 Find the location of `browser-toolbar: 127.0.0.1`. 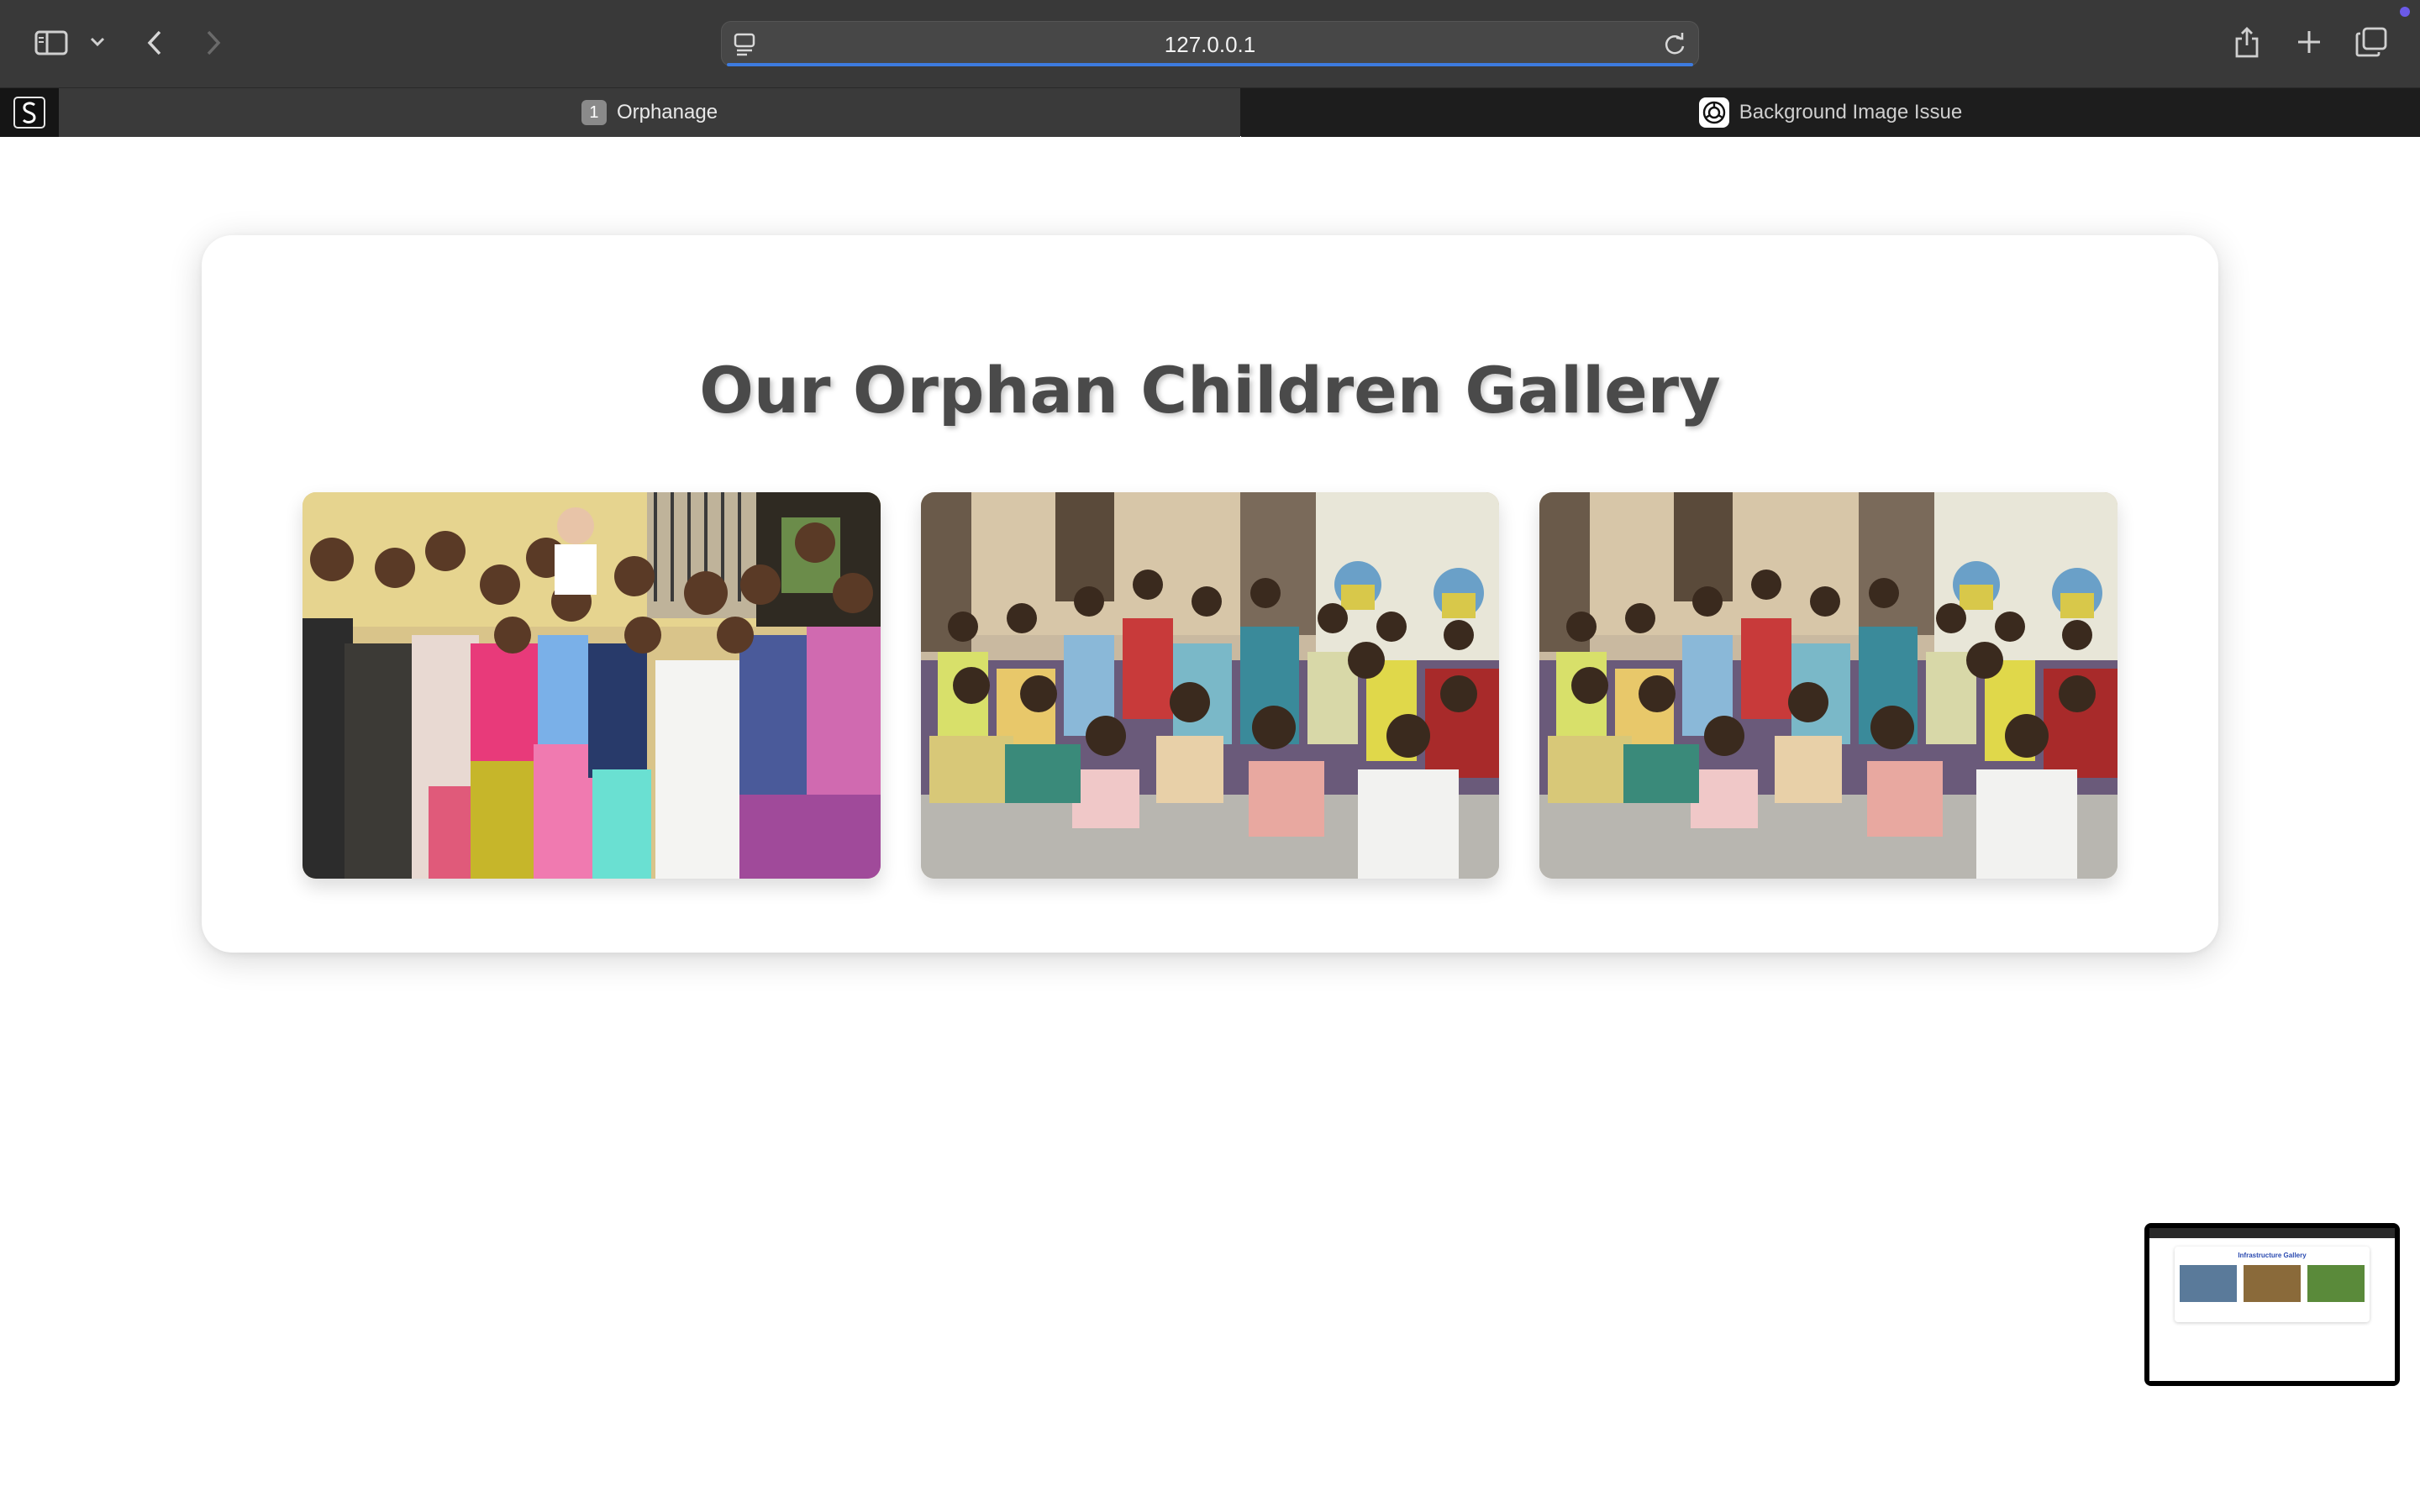

browser-toolbar: 127.0.0.1 is located at coordinates (1210, 43).